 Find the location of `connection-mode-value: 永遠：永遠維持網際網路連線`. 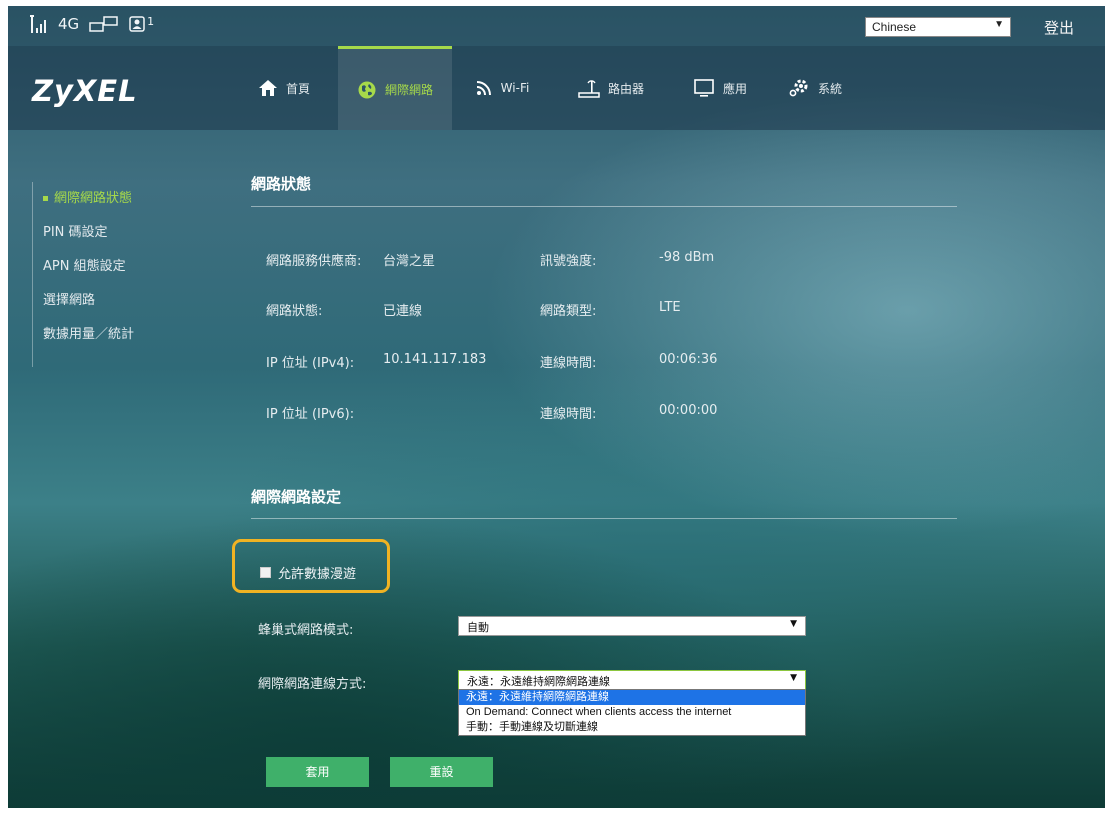

connection-mode-value: 永遠：永遠維持網際網路連線 is located at coordinates (538, 681).